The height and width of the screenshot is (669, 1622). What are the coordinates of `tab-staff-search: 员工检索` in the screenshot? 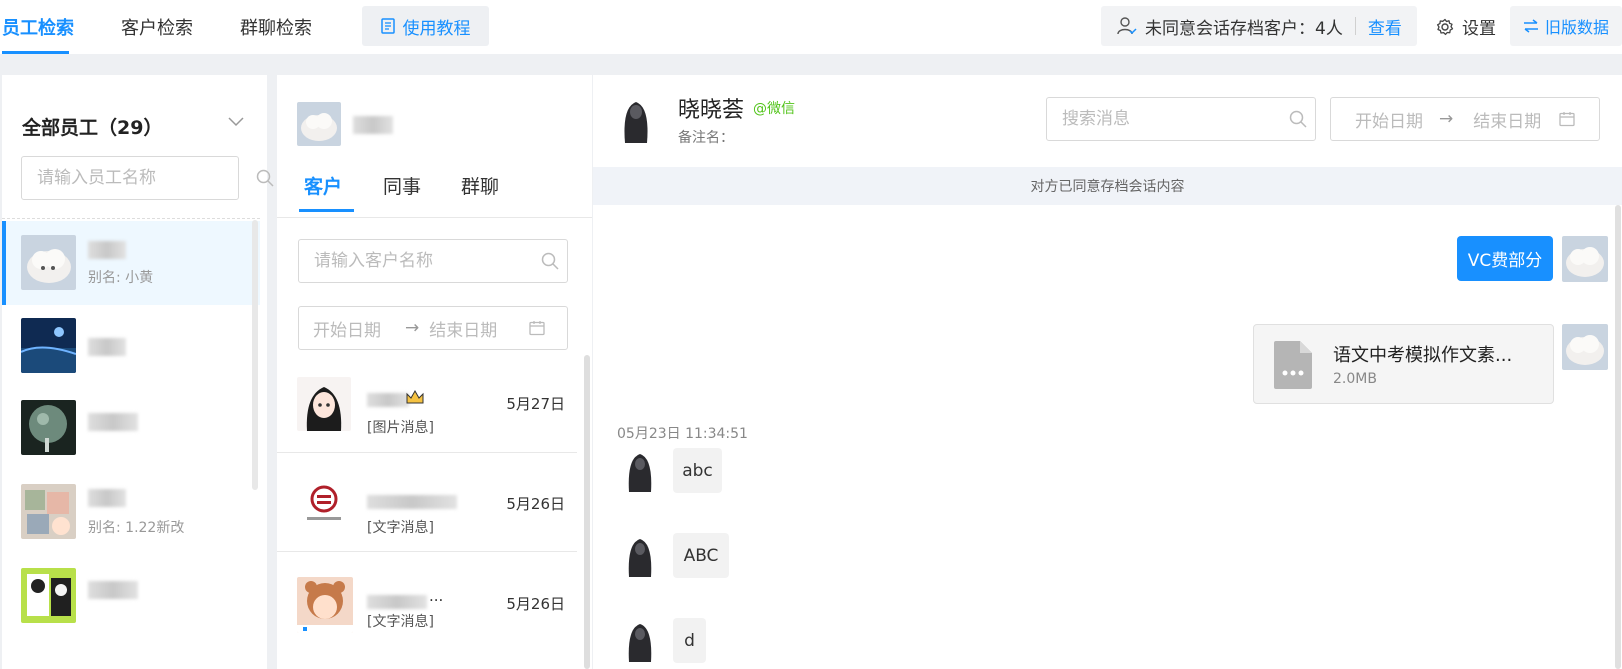 It's located at (38, 27).